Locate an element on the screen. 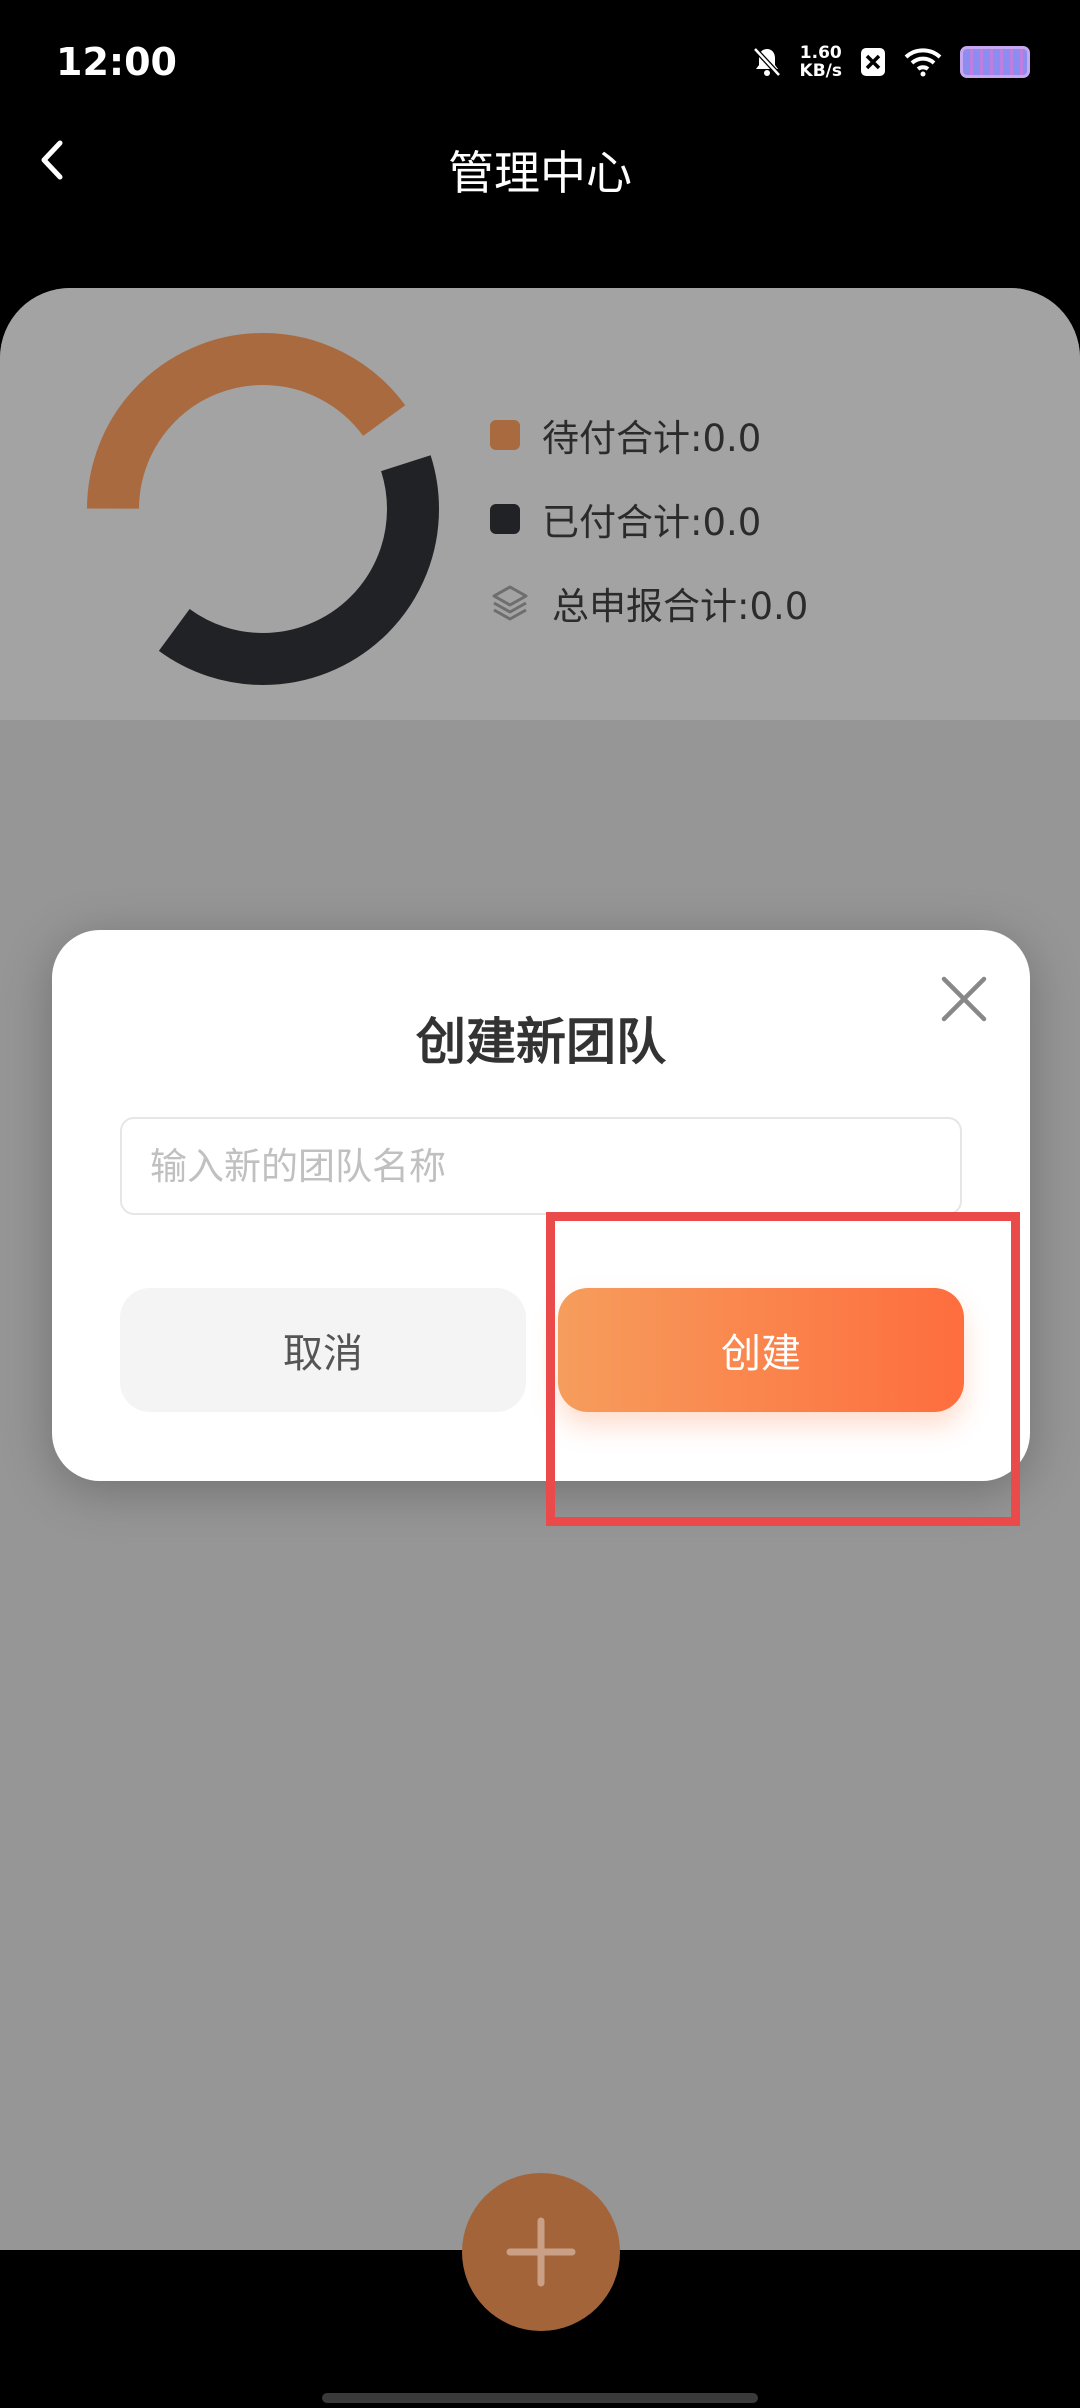 The width and height of the screenshot is (1080, 2408). legend-label-paid: 已付合计:0.0 is located at coordinates (652, 522).